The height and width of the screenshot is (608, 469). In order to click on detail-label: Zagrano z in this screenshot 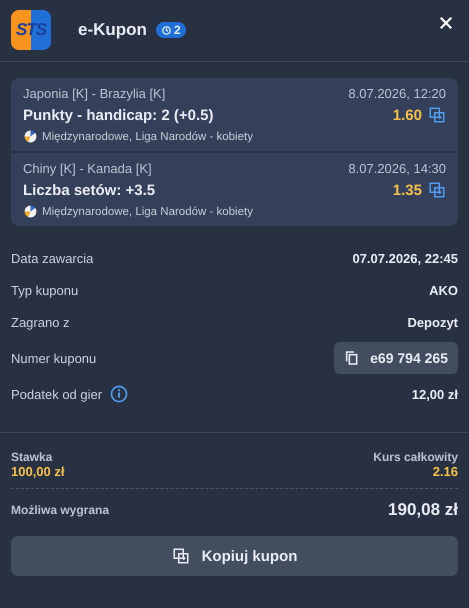, I will do `click(40, 322)`.